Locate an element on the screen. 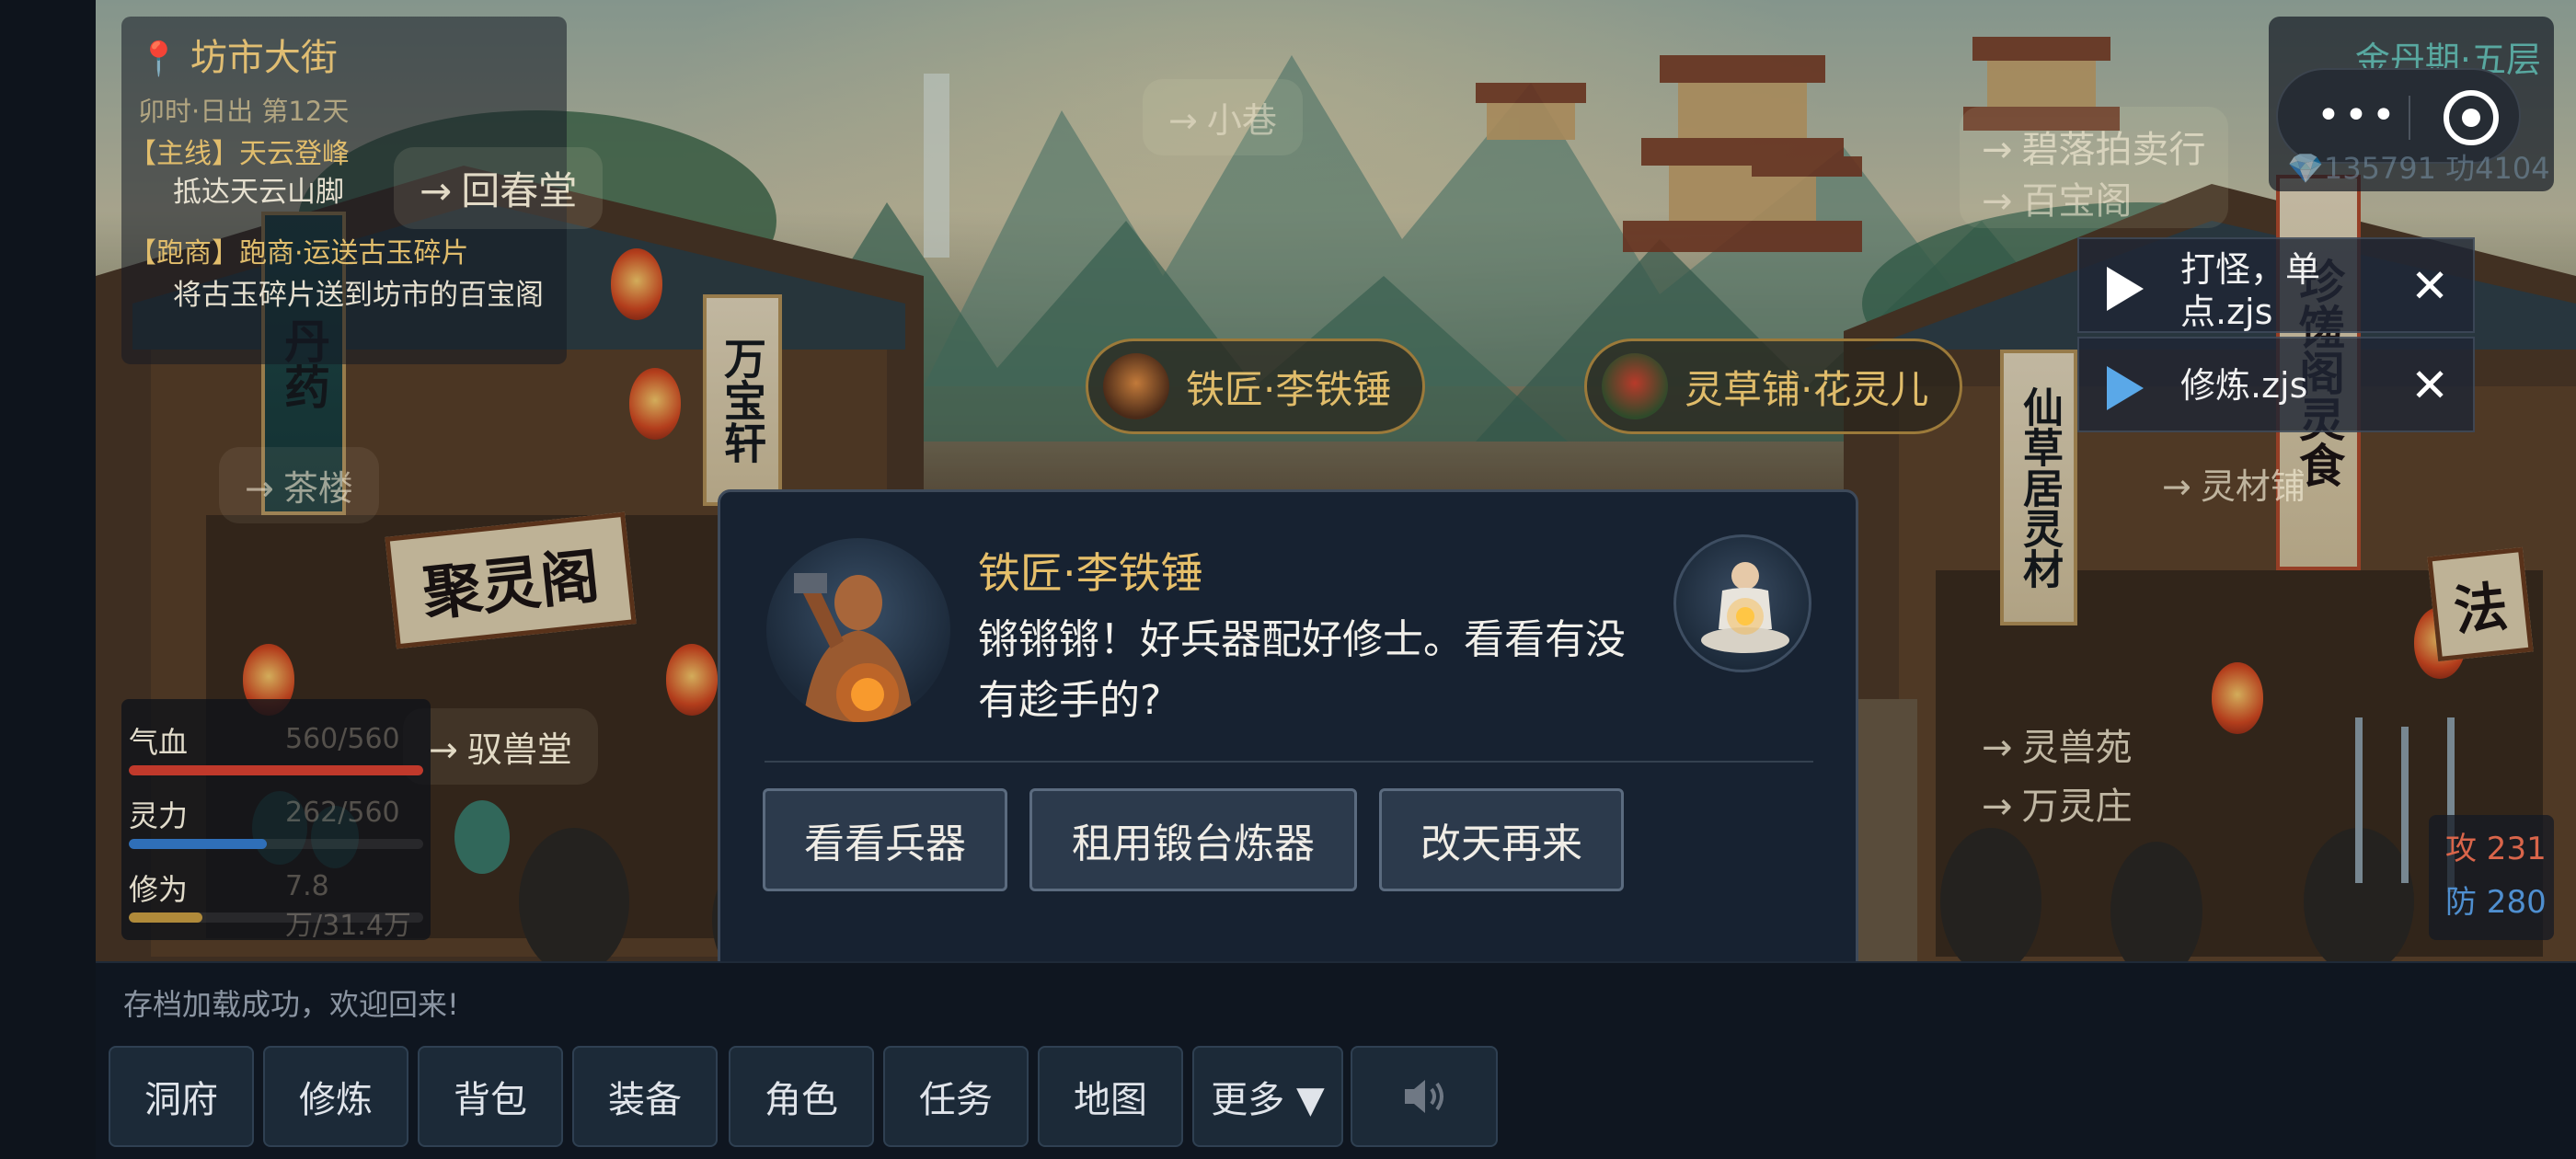  script-item-cultivate: 修炼.zjs ✕ is located at coordinates (2276, 384).